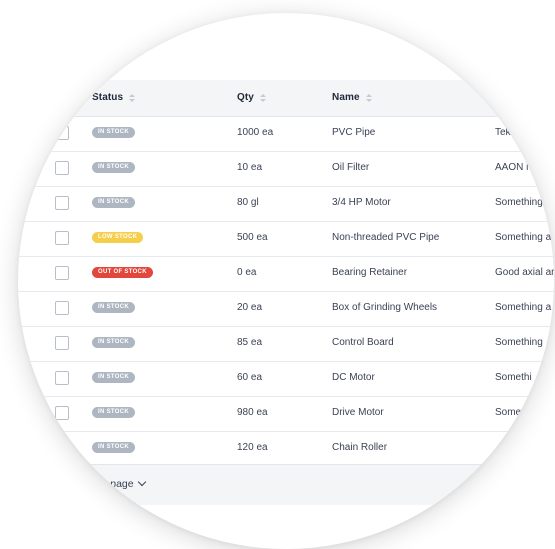 Image resolution: width=555 pixels, height=549 pixels. Describe the element at coordinates (353, 377) in the screenshot. I see `name-cell: DC Motor` at that location.